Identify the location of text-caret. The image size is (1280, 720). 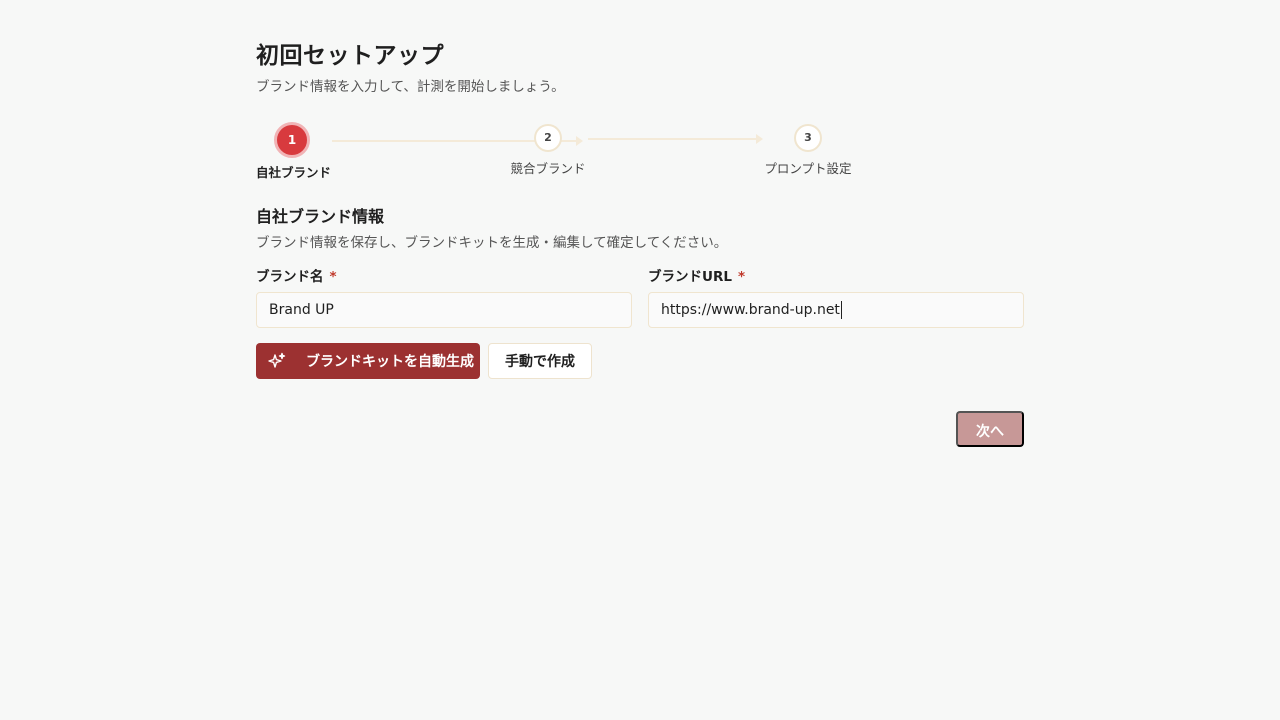
(841, 310).